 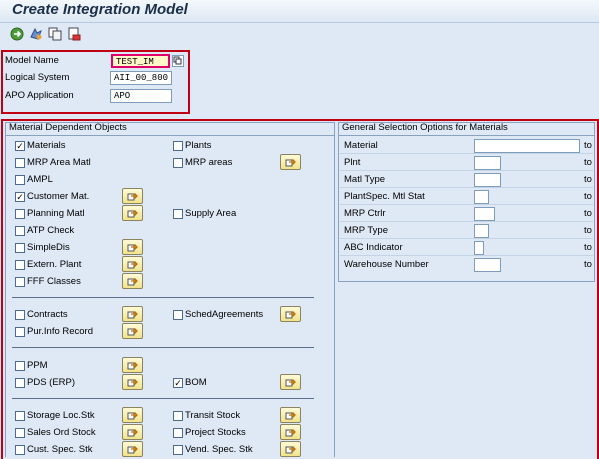 I want to click on pds-erp-selection-button, so click(x=132, y=382).